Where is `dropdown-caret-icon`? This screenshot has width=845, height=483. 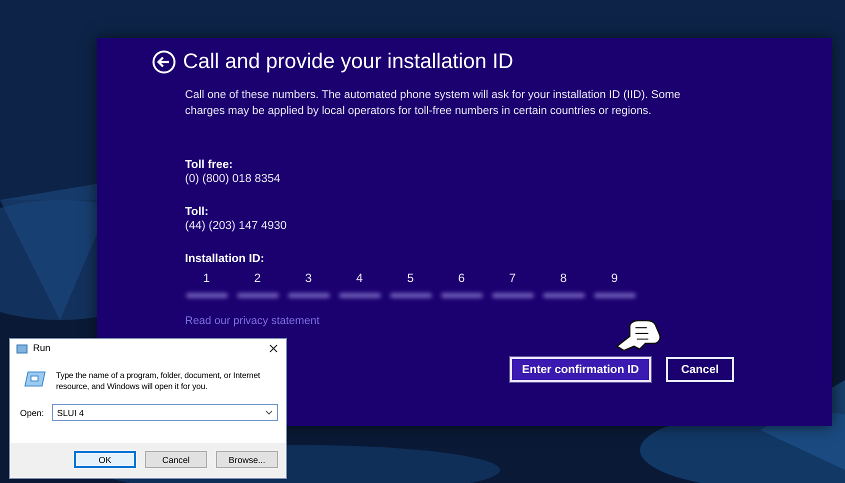
dropdown-caret-icon is located at coordinates (269, 412).